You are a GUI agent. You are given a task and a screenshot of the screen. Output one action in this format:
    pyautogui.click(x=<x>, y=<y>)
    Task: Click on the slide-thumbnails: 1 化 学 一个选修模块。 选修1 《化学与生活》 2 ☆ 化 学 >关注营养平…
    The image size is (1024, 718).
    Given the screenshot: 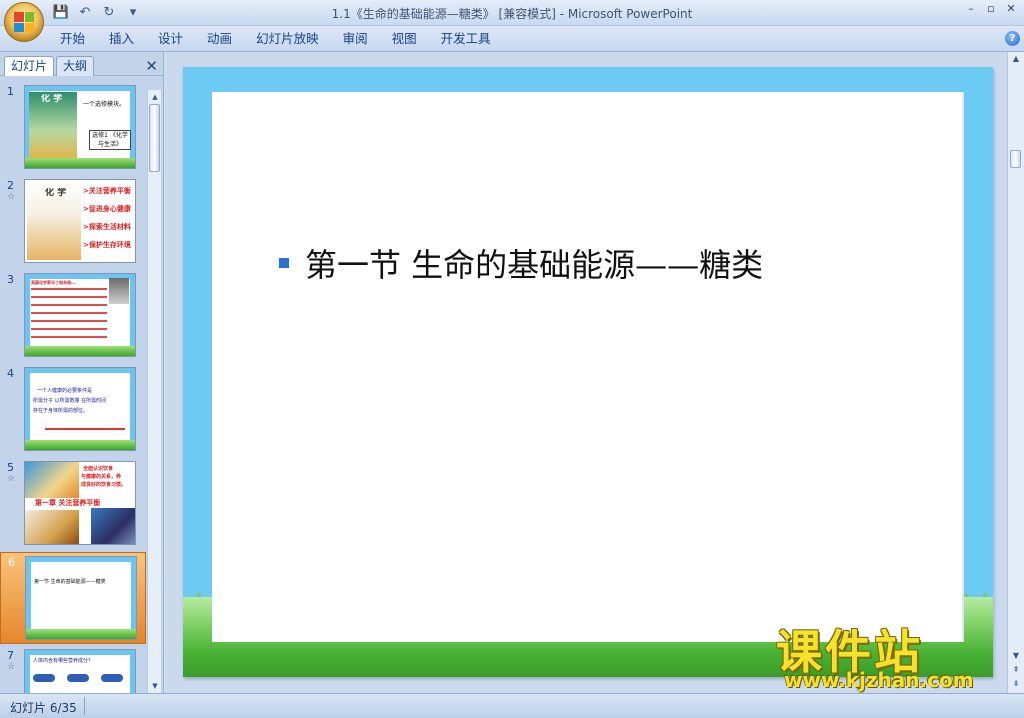 What is the action you would take?
    pyautogui.click(x=73, y=385)
    